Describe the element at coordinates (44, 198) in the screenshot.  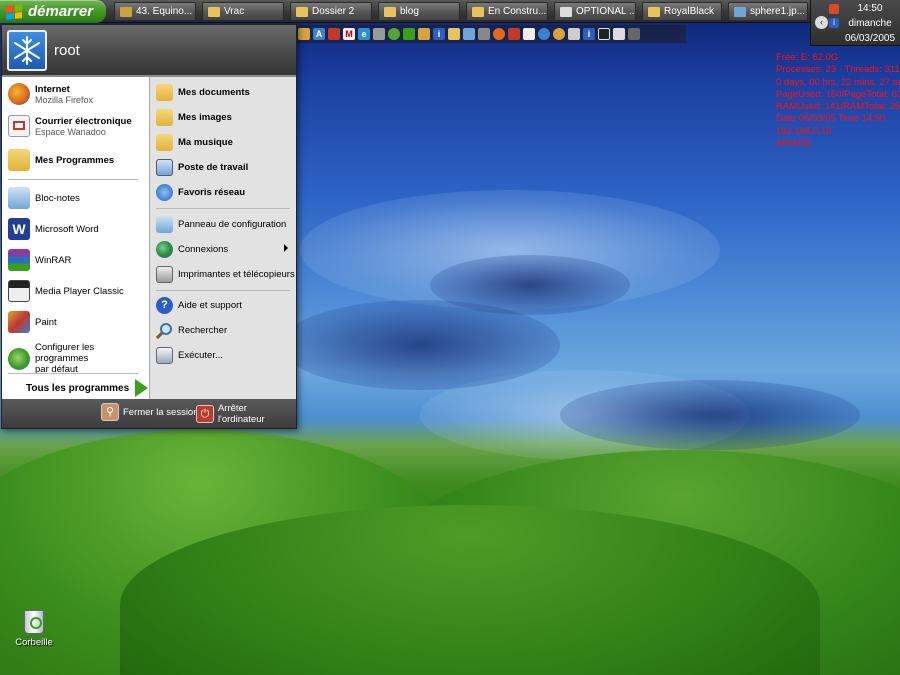
I see `menu-item-notepad: Bloc-notes` at that location.